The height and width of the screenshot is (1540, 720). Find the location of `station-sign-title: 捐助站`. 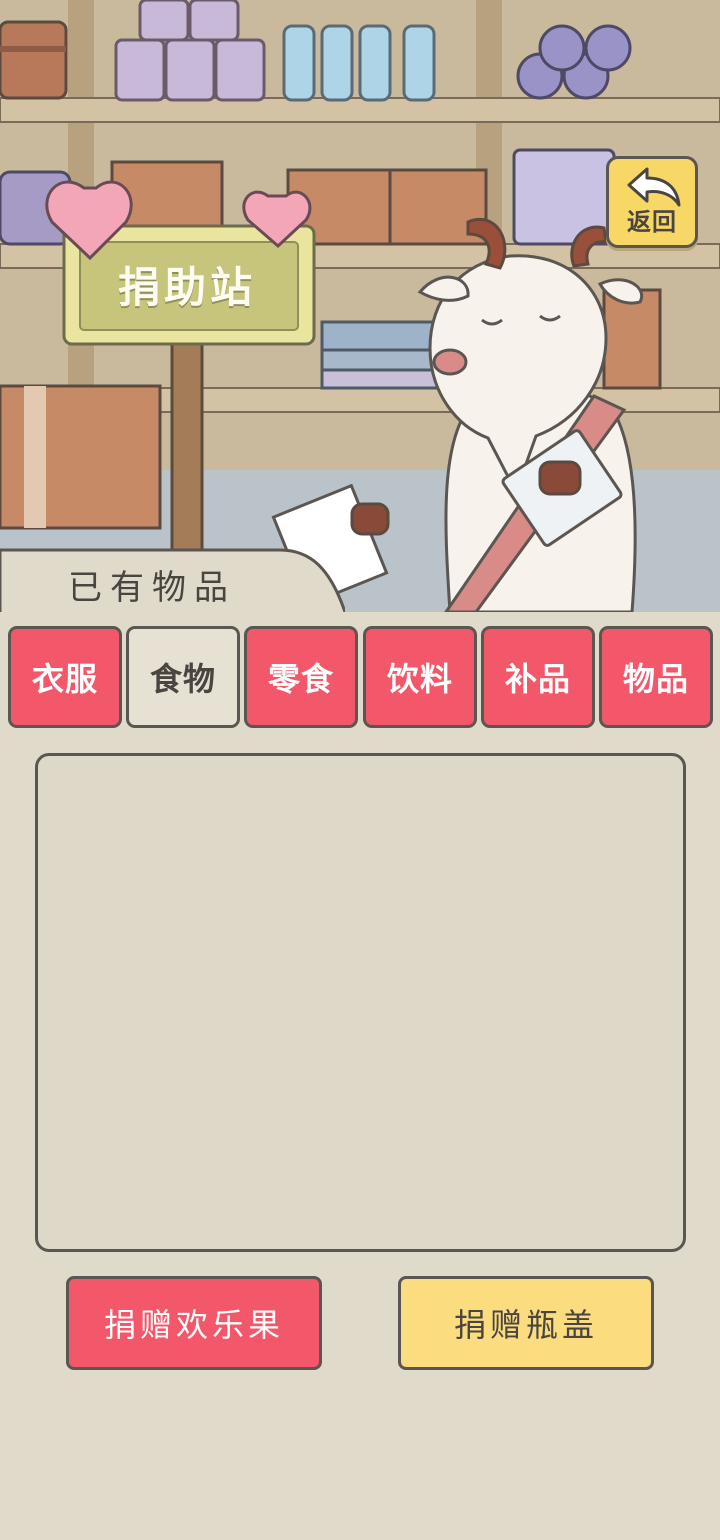

station-sign-title: 捐助站 is located at coordinates (186, 287).